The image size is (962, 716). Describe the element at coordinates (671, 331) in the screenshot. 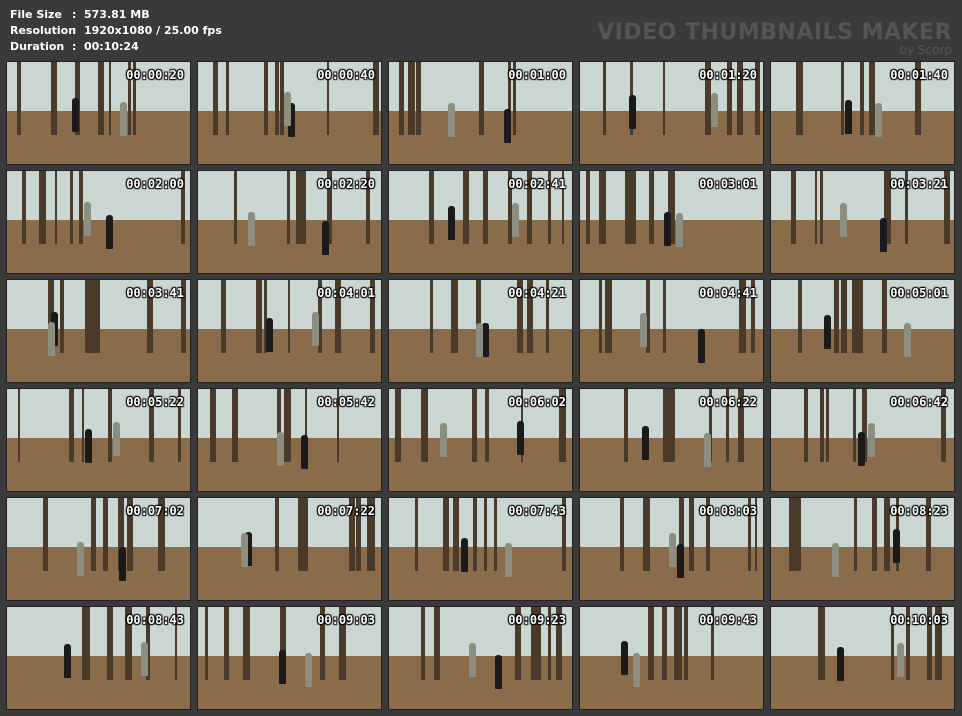

I see `thumbnail: 00:04:41` at that location.